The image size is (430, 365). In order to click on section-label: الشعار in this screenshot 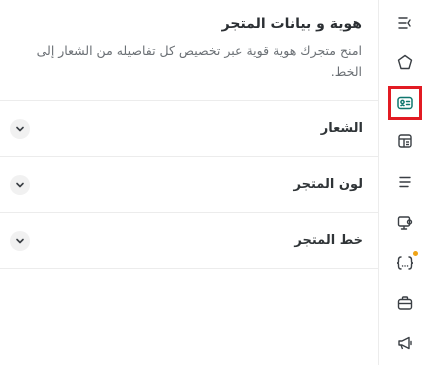, I will do `click(341, 128)`.